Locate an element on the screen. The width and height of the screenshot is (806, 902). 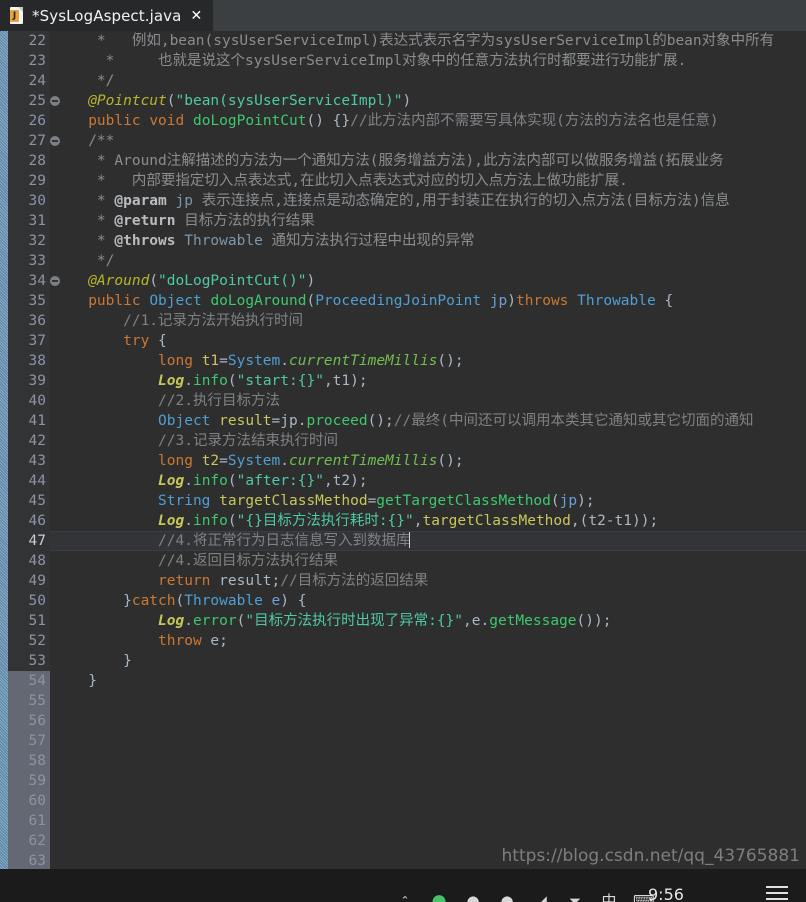
close-icon: ✕ is located at coordinates (196, 16).